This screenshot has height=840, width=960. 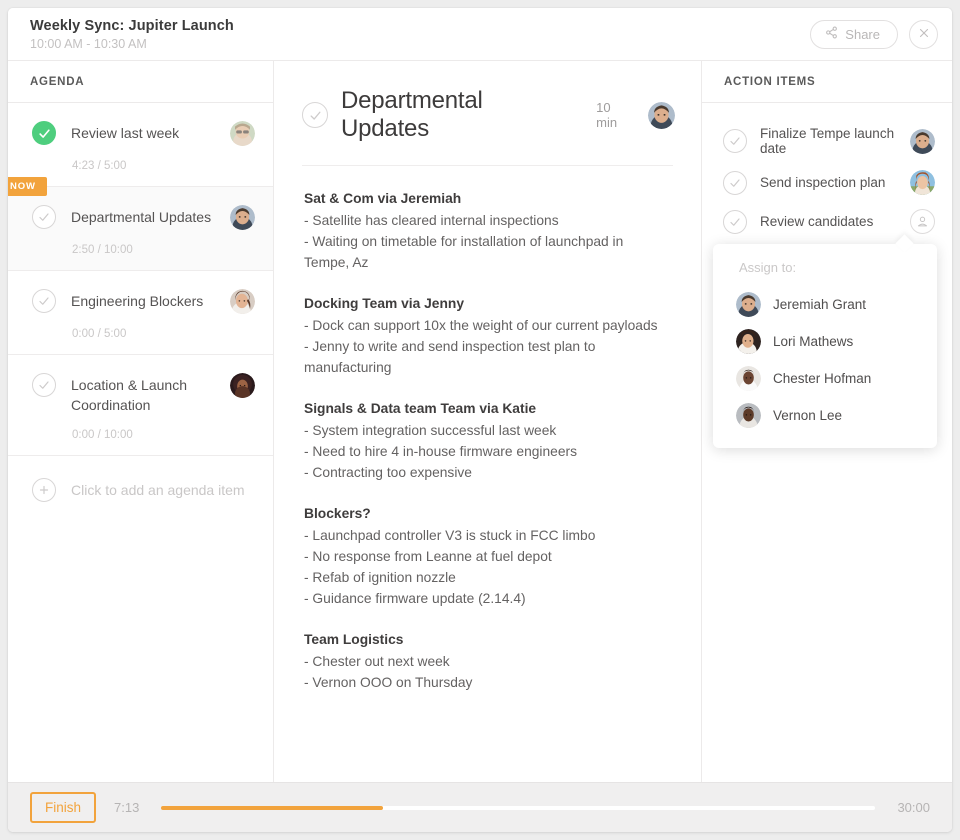 What do you see at coordinates (823, 182) in the screenshot?
I see `action-item-label: Send inspection plan` at bounding box center [823, 182].